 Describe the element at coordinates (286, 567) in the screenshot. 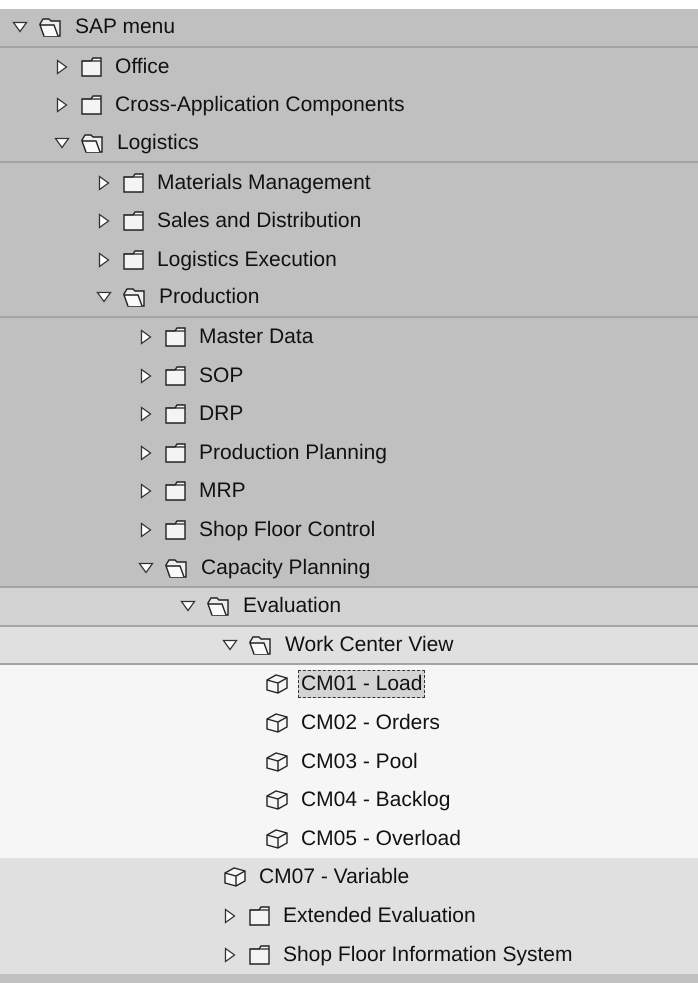

I see `tree-item-label: Capacity Planning` at that location.